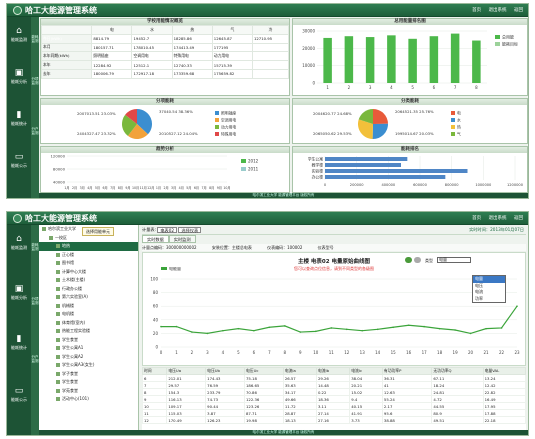  What do you see at coordinates (88, 272) in the screenshot?
I see `tree-node: 计算中心大楼` at bounding box center [88, 272].